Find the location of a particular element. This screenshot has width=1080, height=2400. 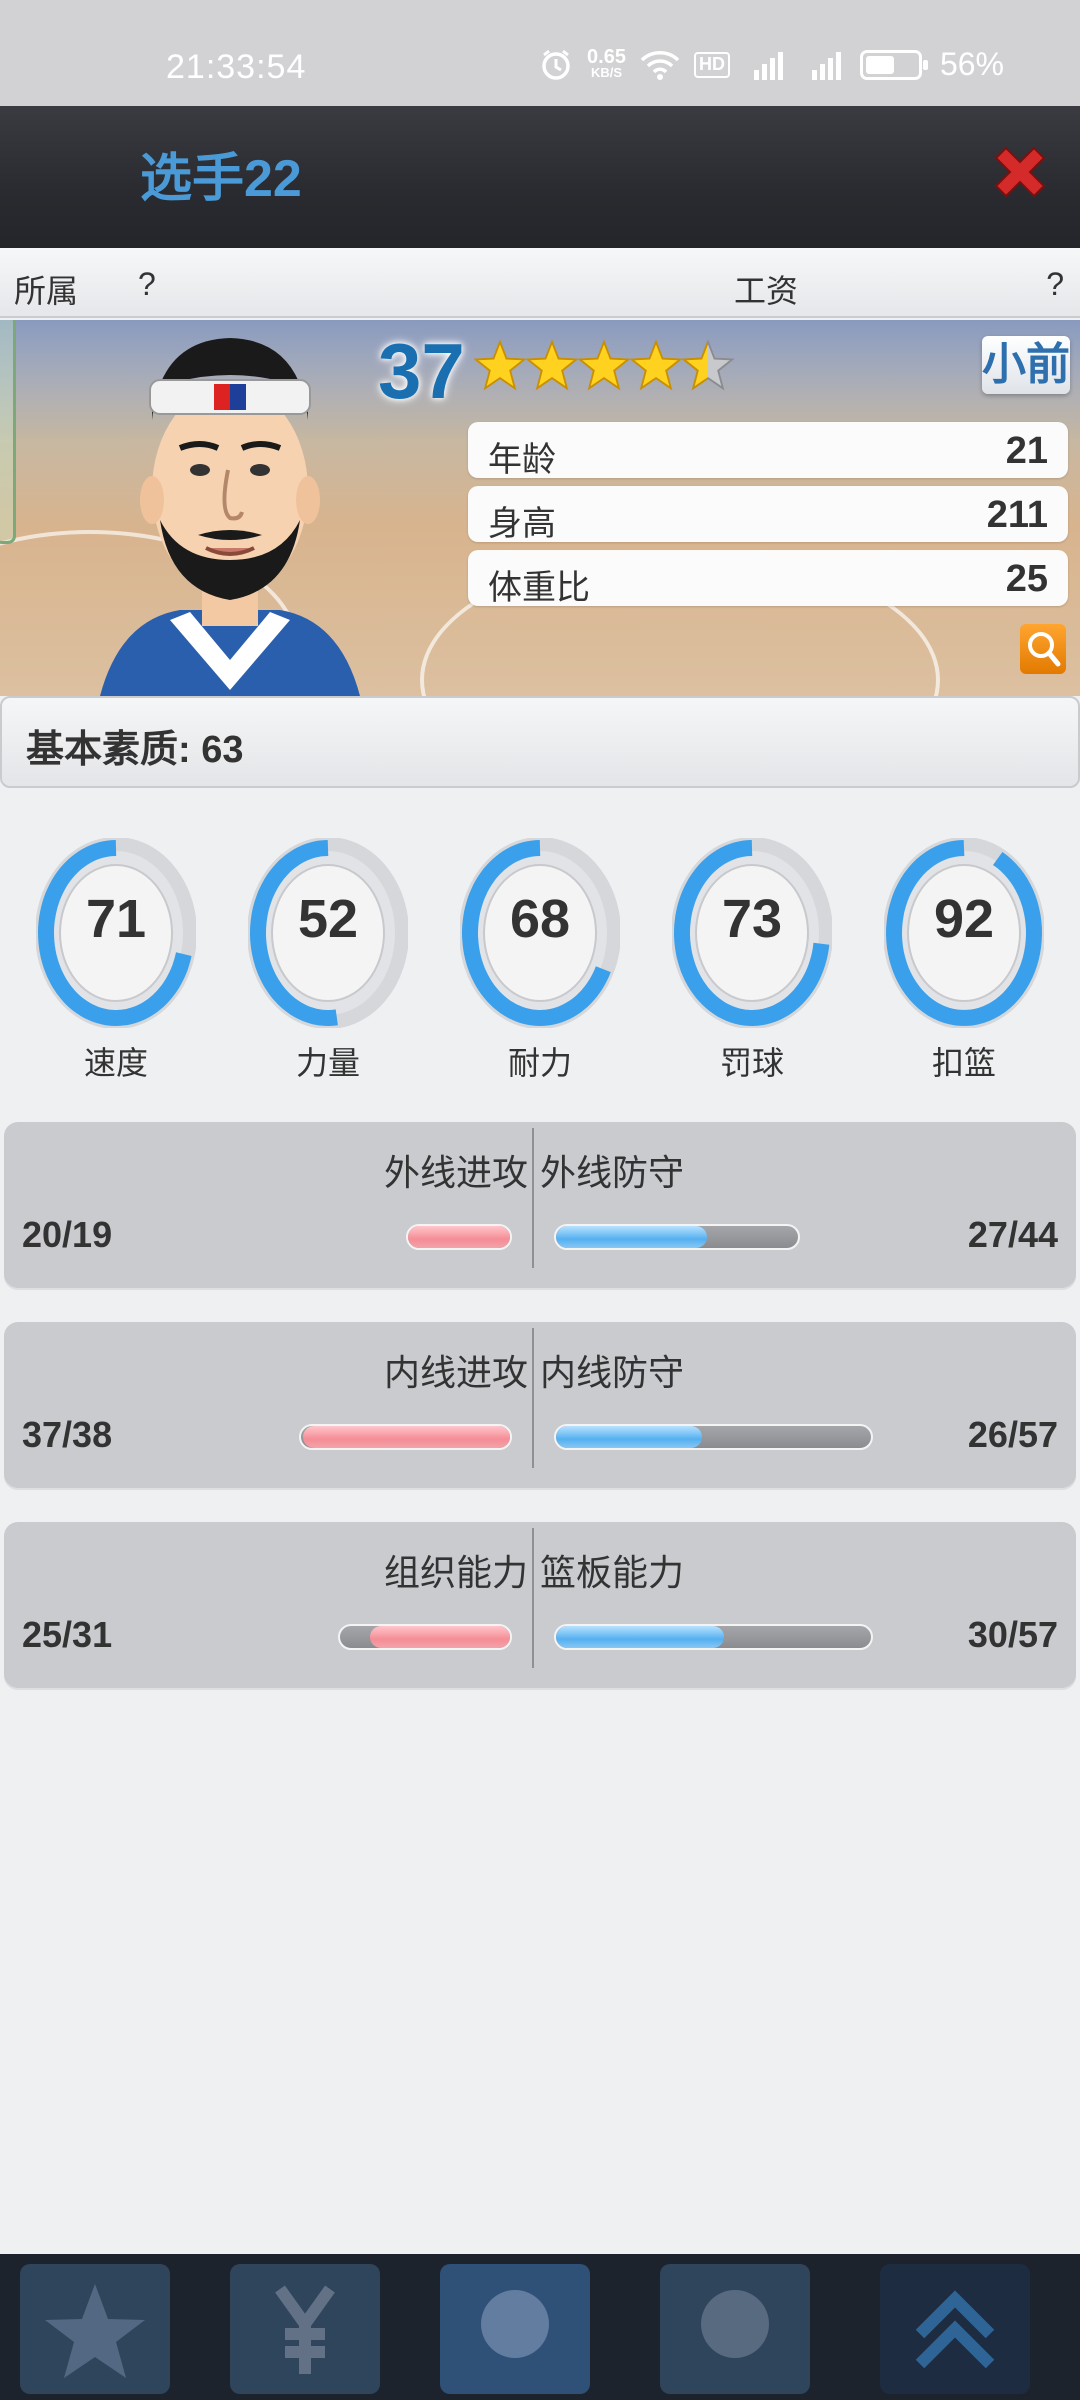

status-bar: 21:33:54 0.65 KB/S HD 56% is located at coordinates (540, 53).